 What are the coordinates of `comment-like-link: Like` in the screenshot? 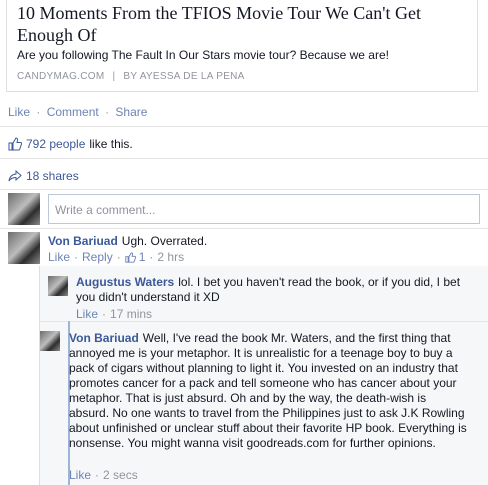 It's located at (59, 257).